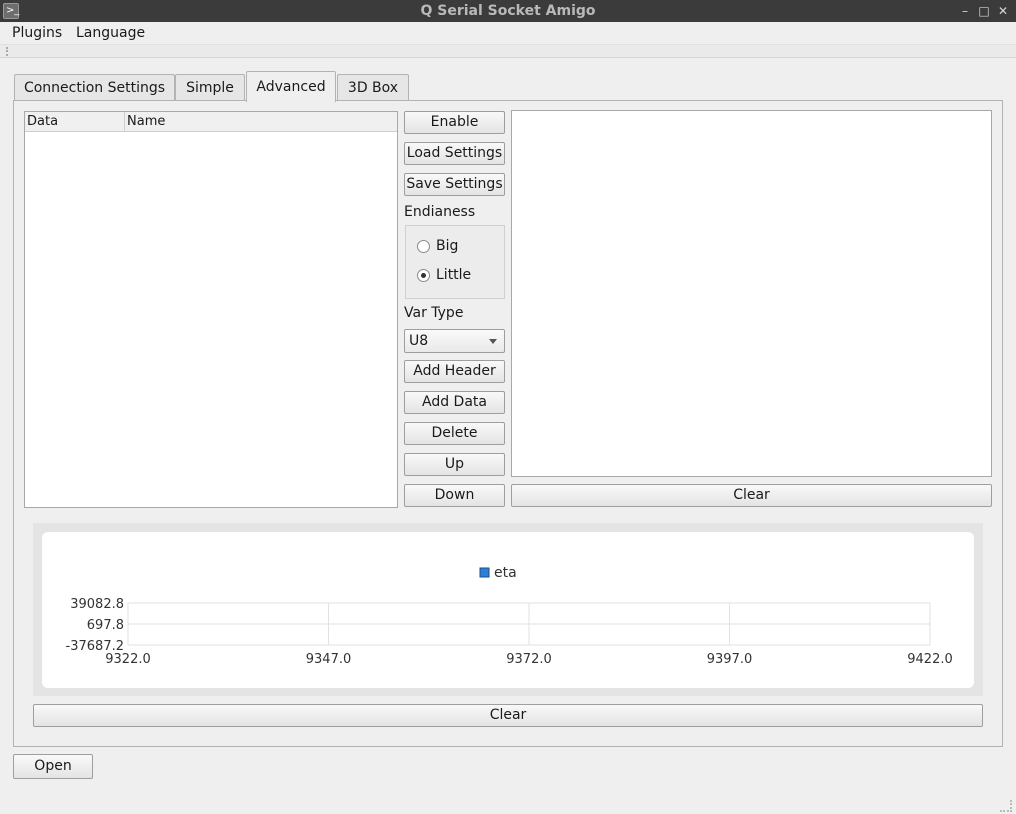  I want to click on legend-label: eta, so click(505, 573).